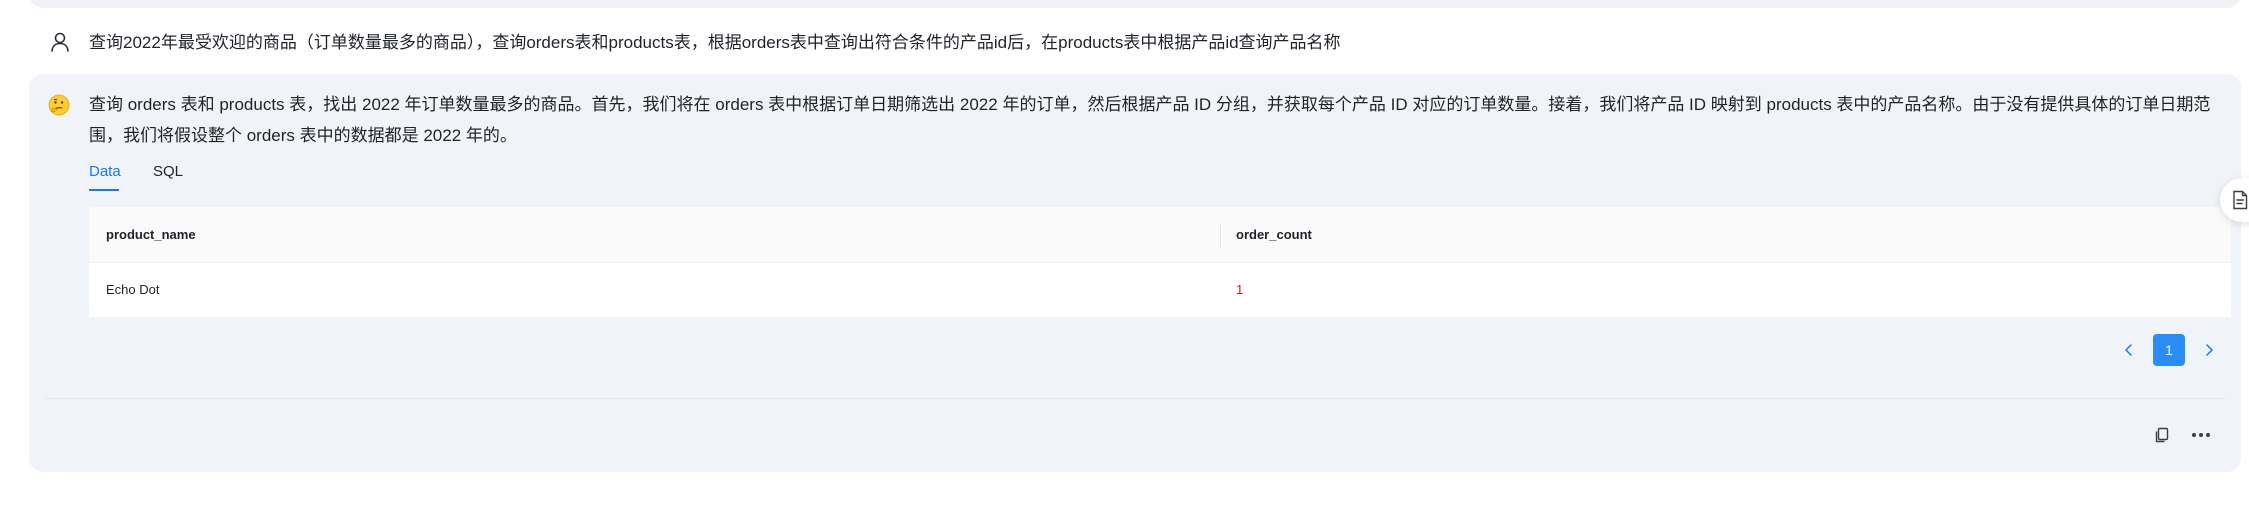  Describe the element at coordinates (2162, 435) in the screenshot. I see `copy-icon` at that location.